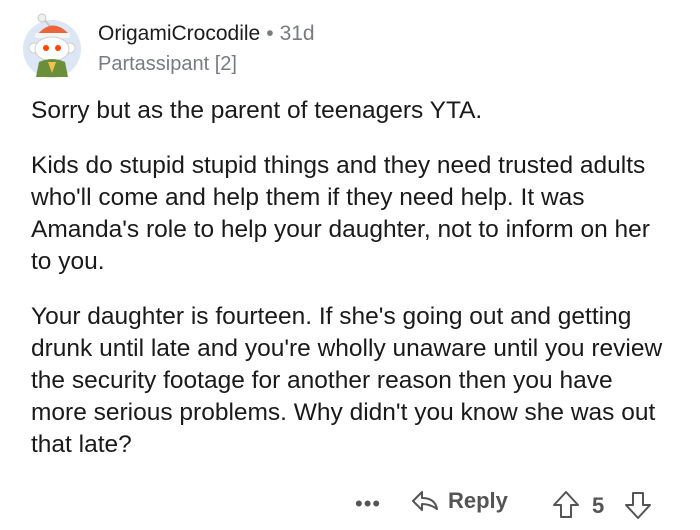  What do you see at coordinates (598, 505) in the screenshot?
I see `vote-score: 5` at bounding box center [598, 505].